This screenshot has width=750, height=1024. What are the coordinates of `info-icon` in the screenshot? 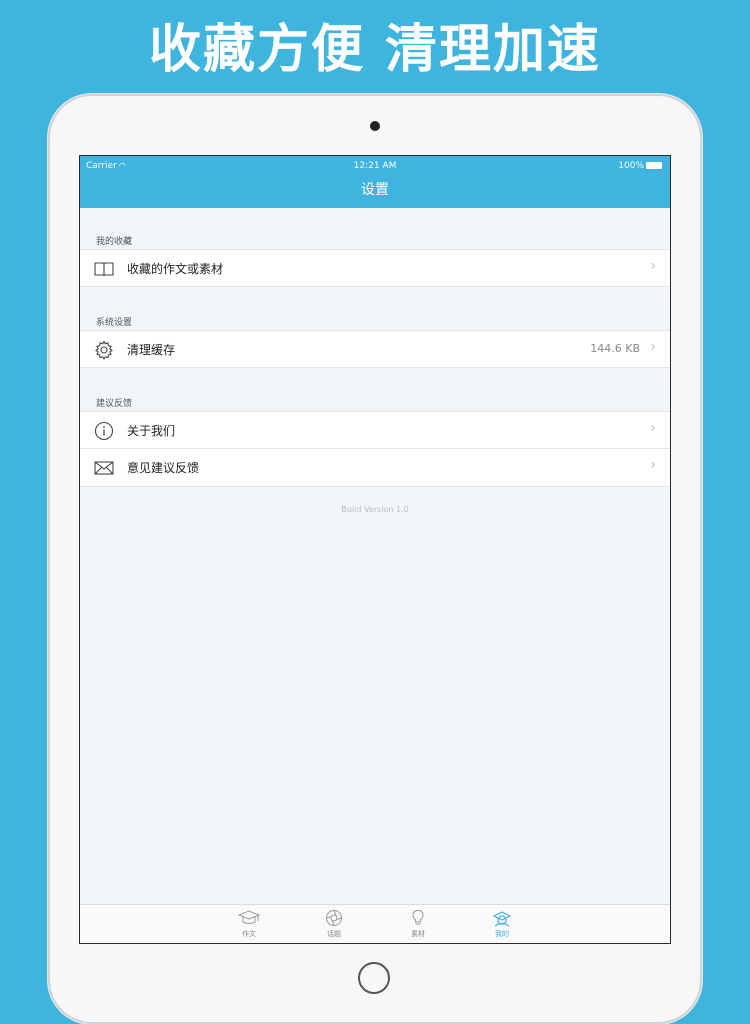 It's located at (104, 431).